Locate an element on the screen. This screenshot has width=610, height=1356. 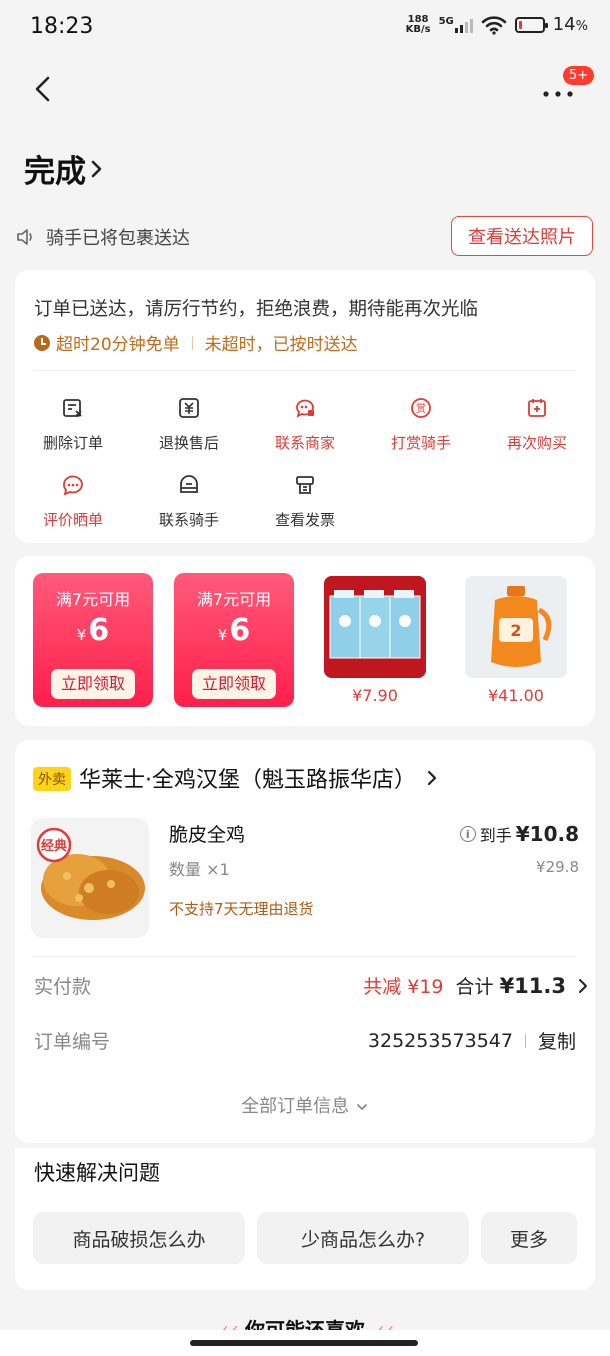
invoice-icon is located at coordinates (305, 485).